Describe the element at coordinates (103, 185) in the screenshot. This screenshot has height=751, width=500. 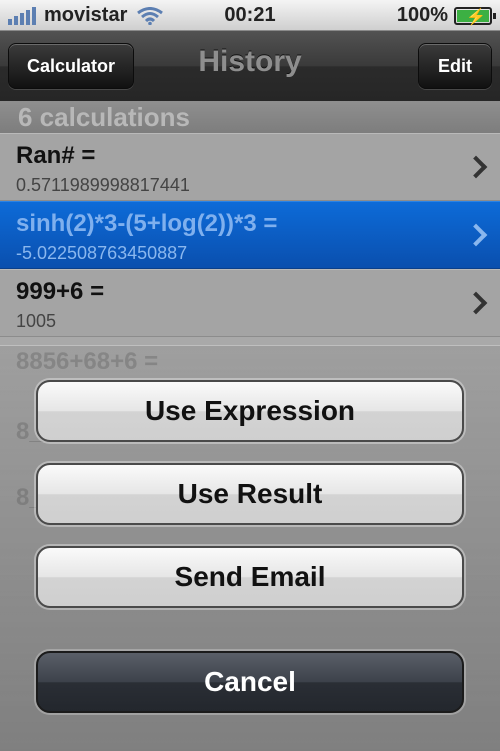
I see `history-result: 0.5711989998817441` at that location.